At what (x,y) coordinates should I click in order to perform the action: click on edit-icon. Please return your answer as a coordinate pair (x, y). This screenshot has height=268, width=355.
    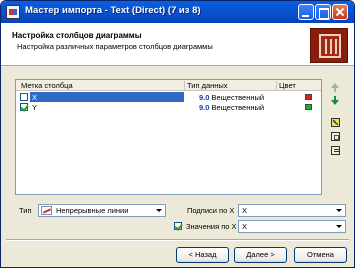
    Looking at the image, I should click on (335, 150).